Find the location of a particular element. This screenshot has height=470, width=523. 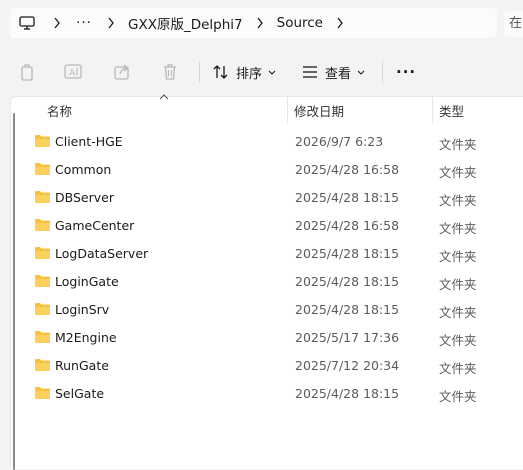

sort-button: 排序 is located at coordinates (247, 72).